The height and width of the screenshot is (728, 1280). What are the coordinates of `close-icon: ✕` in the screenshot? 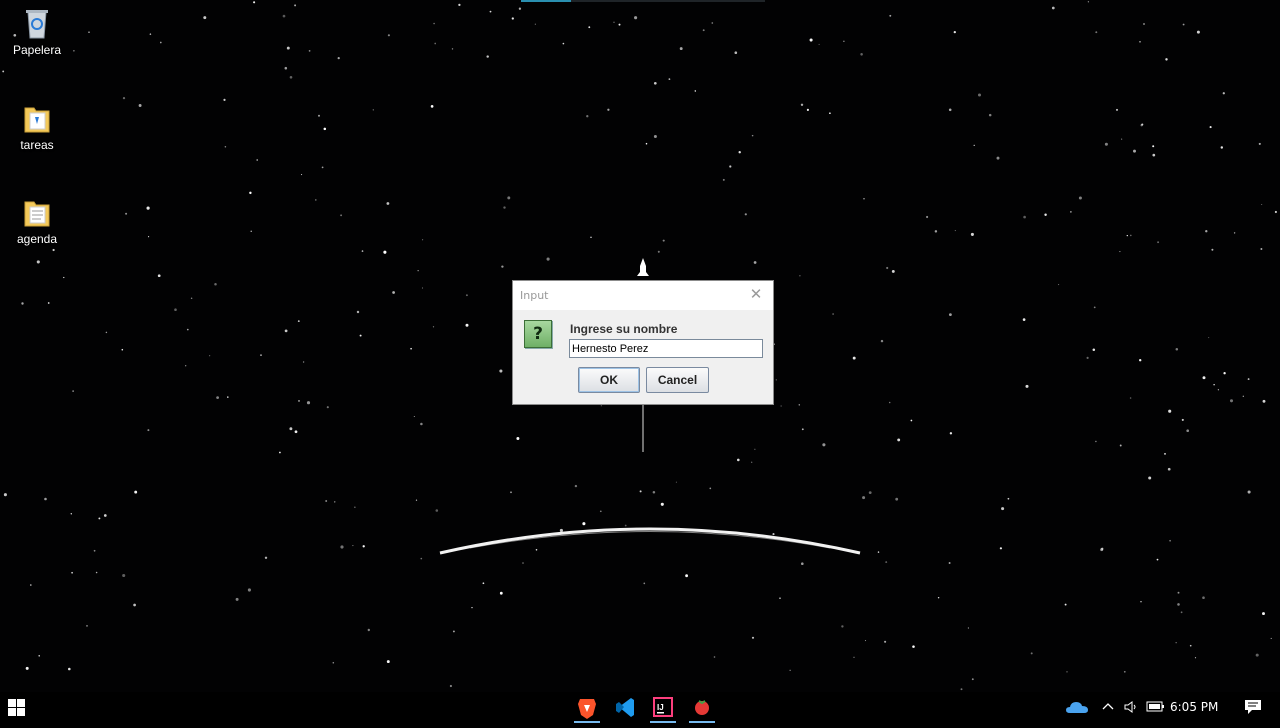 It's located at (756, 295).